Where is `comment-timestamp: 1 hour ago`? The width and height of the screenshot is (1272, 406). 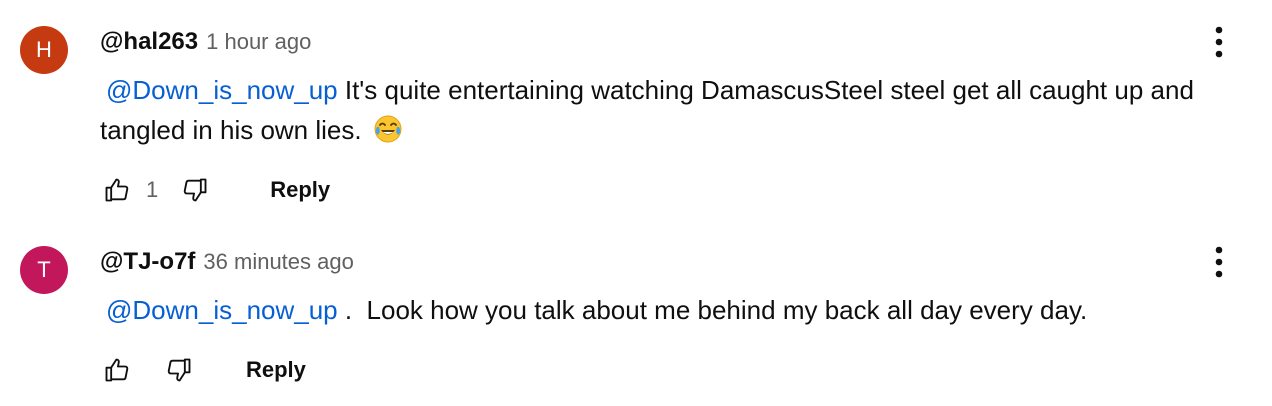 comment-timestamp: 1 hour ago is located at coordinates (258, 42).